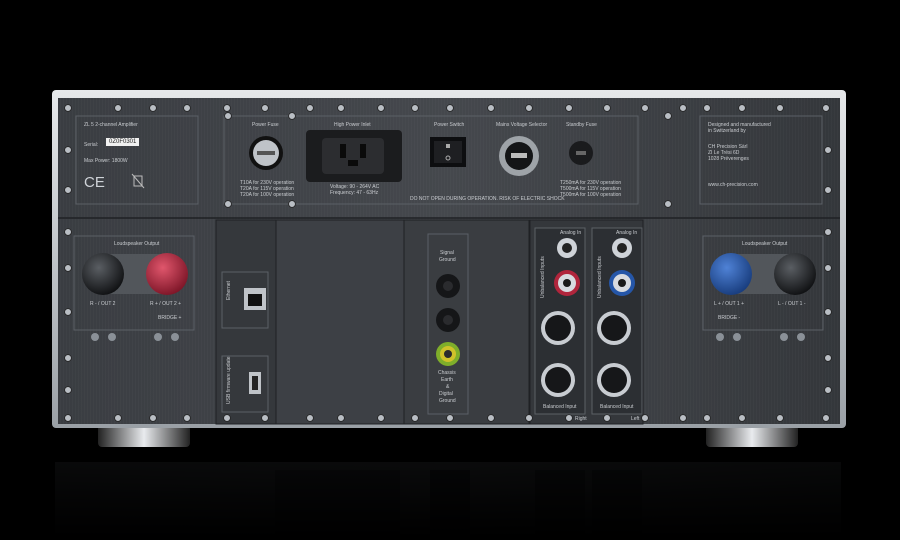  I want to click on mains-voltage-label: Mains Voltage Selector, so click(522, 125).